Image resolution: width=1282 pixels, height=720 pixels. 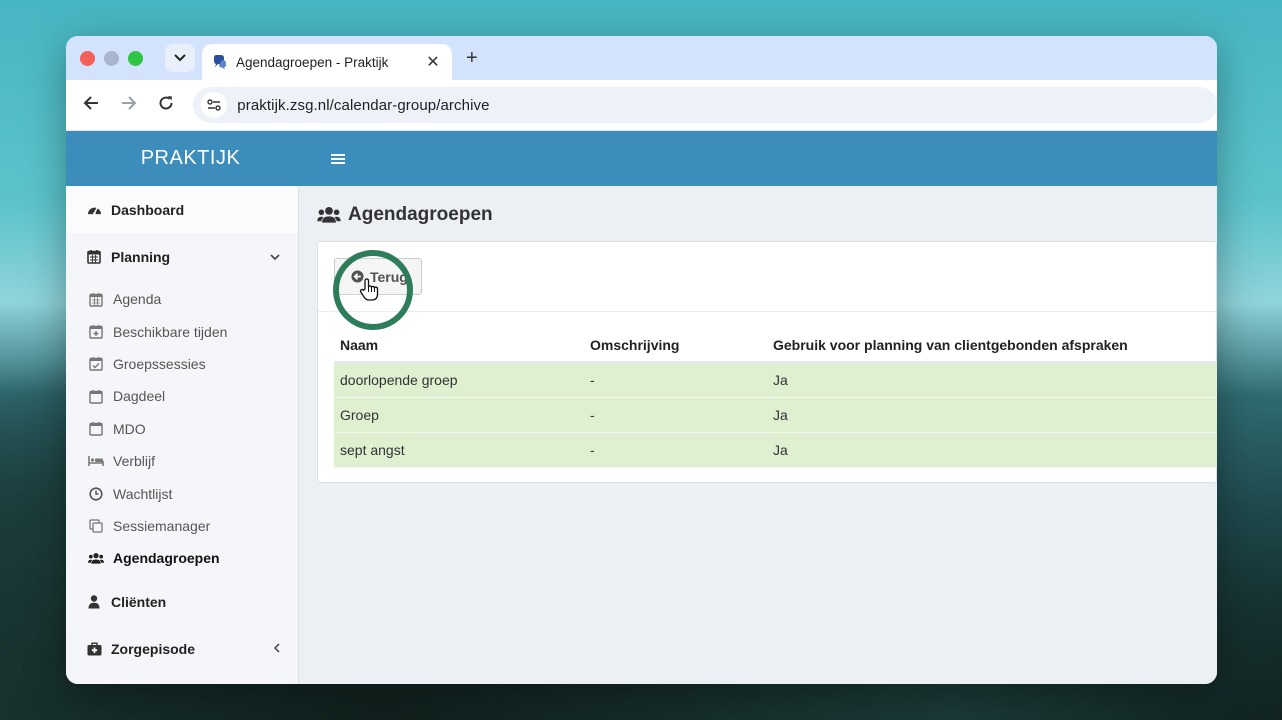 What do you see at coordinates (220, 62) in the screenshot?
I see `favicon-icon` at bounding box center [220, 62].